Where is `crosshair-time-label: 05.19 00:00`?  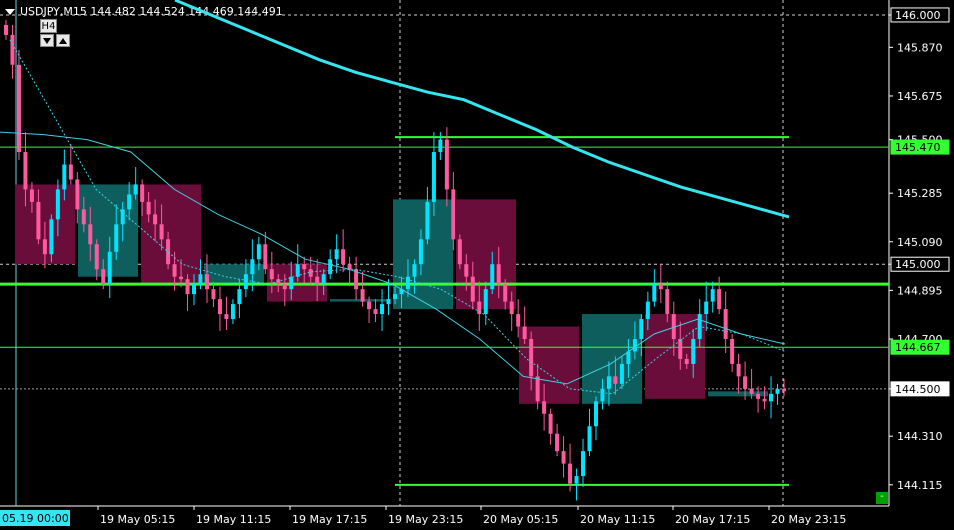
crosshair-time-label: 05.19 00:00 is located at coordinates (35, 518).